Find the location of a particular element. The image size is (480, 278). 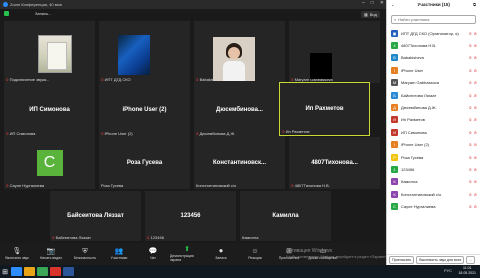

camera-icon: 📷 is located at coordinates (51, 251).